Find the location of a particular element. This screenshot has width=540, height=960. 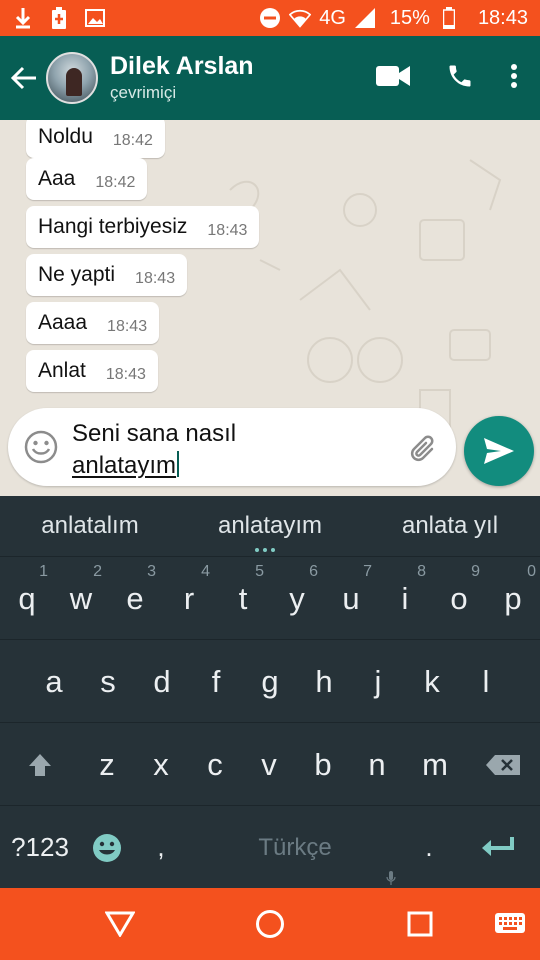

contact-status: çevrimiçi is located at coordinates (143, 92).